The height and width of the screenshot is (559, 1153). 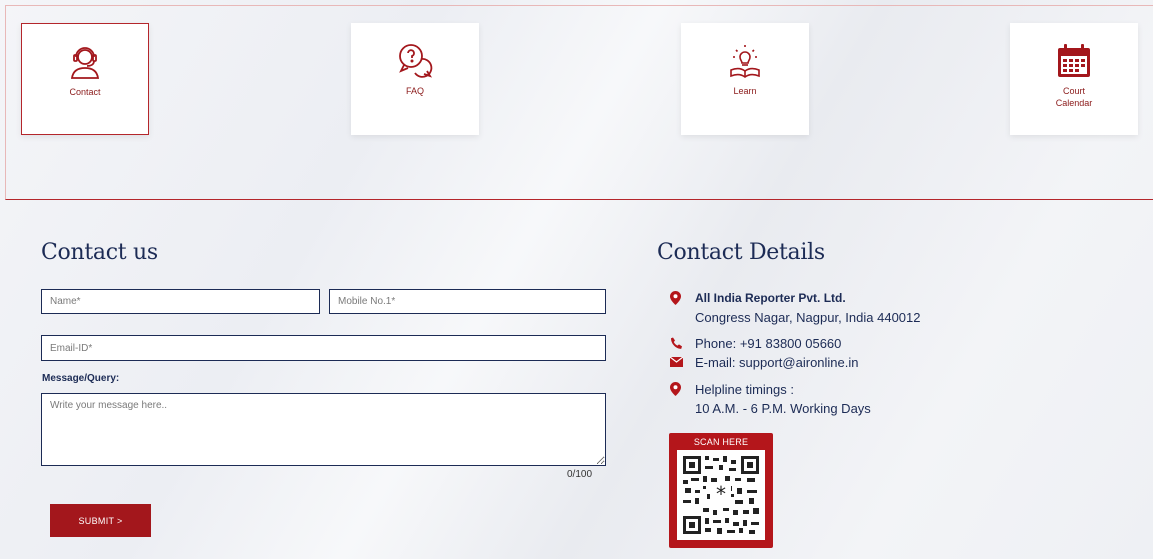 I want to click on tile-faq: FAQ, so click(x=415, y=79).